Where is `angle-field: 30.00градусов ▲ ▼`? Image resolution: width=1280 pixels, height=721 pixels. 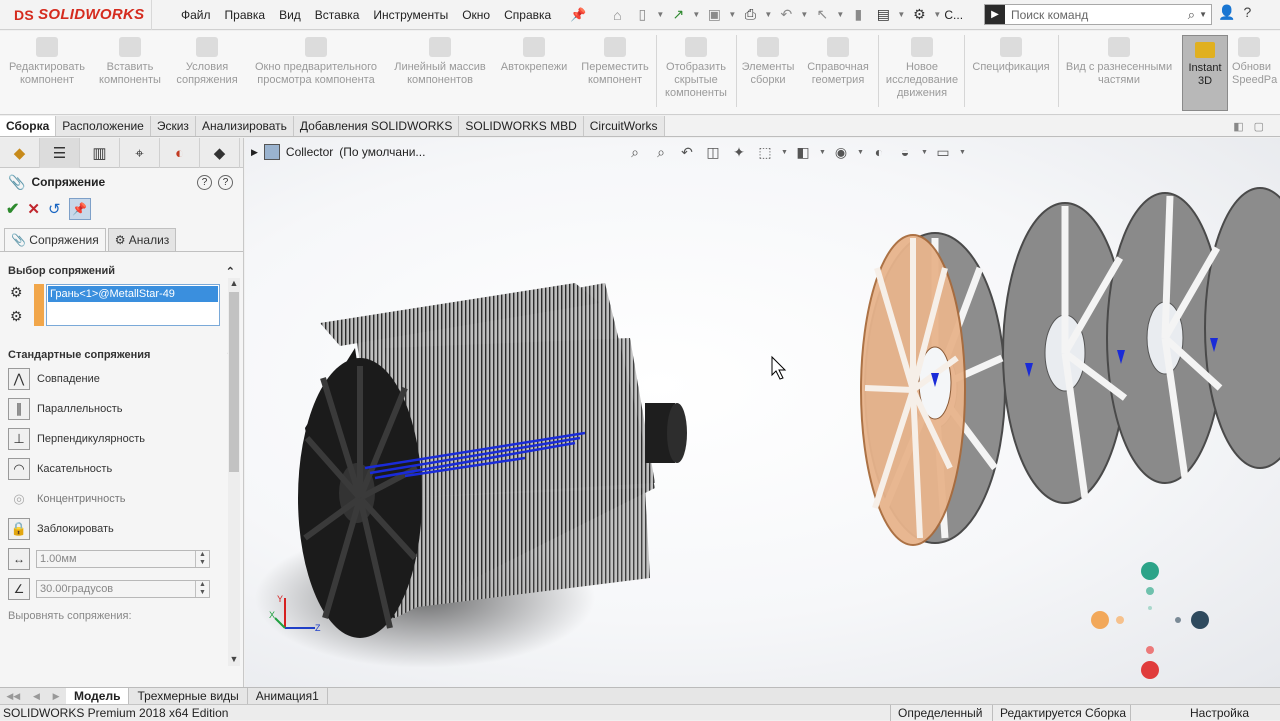 angle-field: 30.00градусов ▲ ▼ is located at coordinates (123, 589).